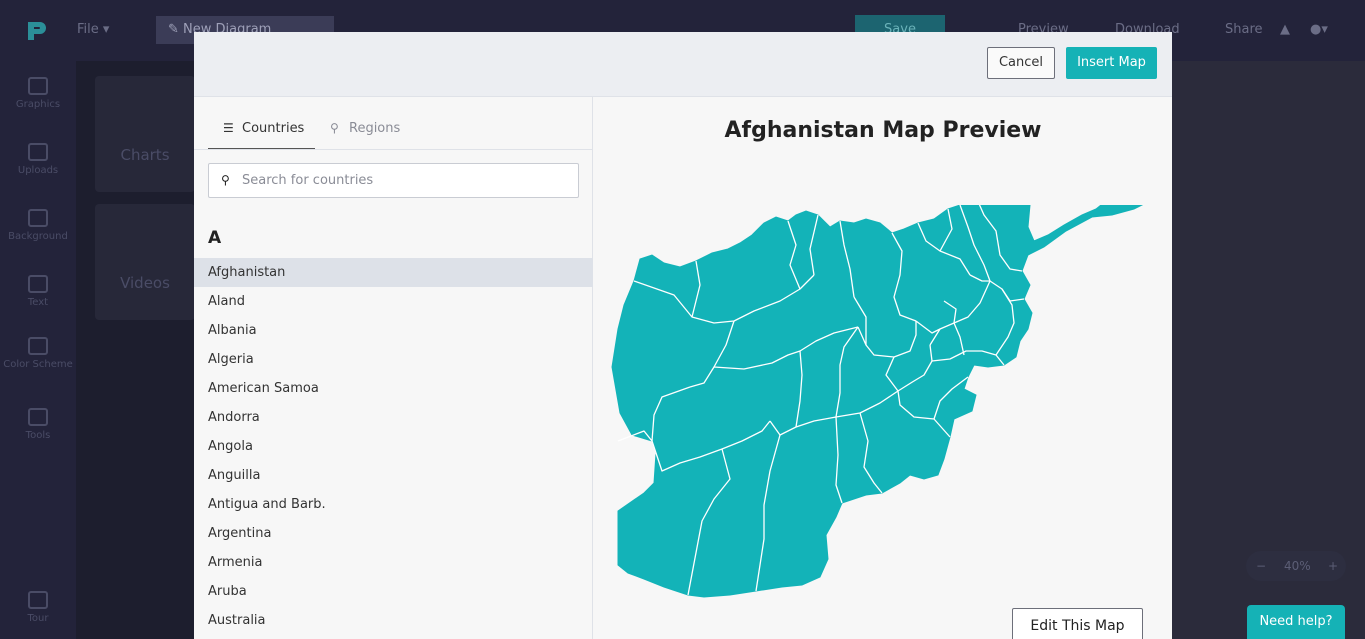 This screenshot has width=1365, height=639. What do you see at coordinates (228, 128) in the screenshot?
I see `list-icon: ☰` at bounding box center [228, 128].